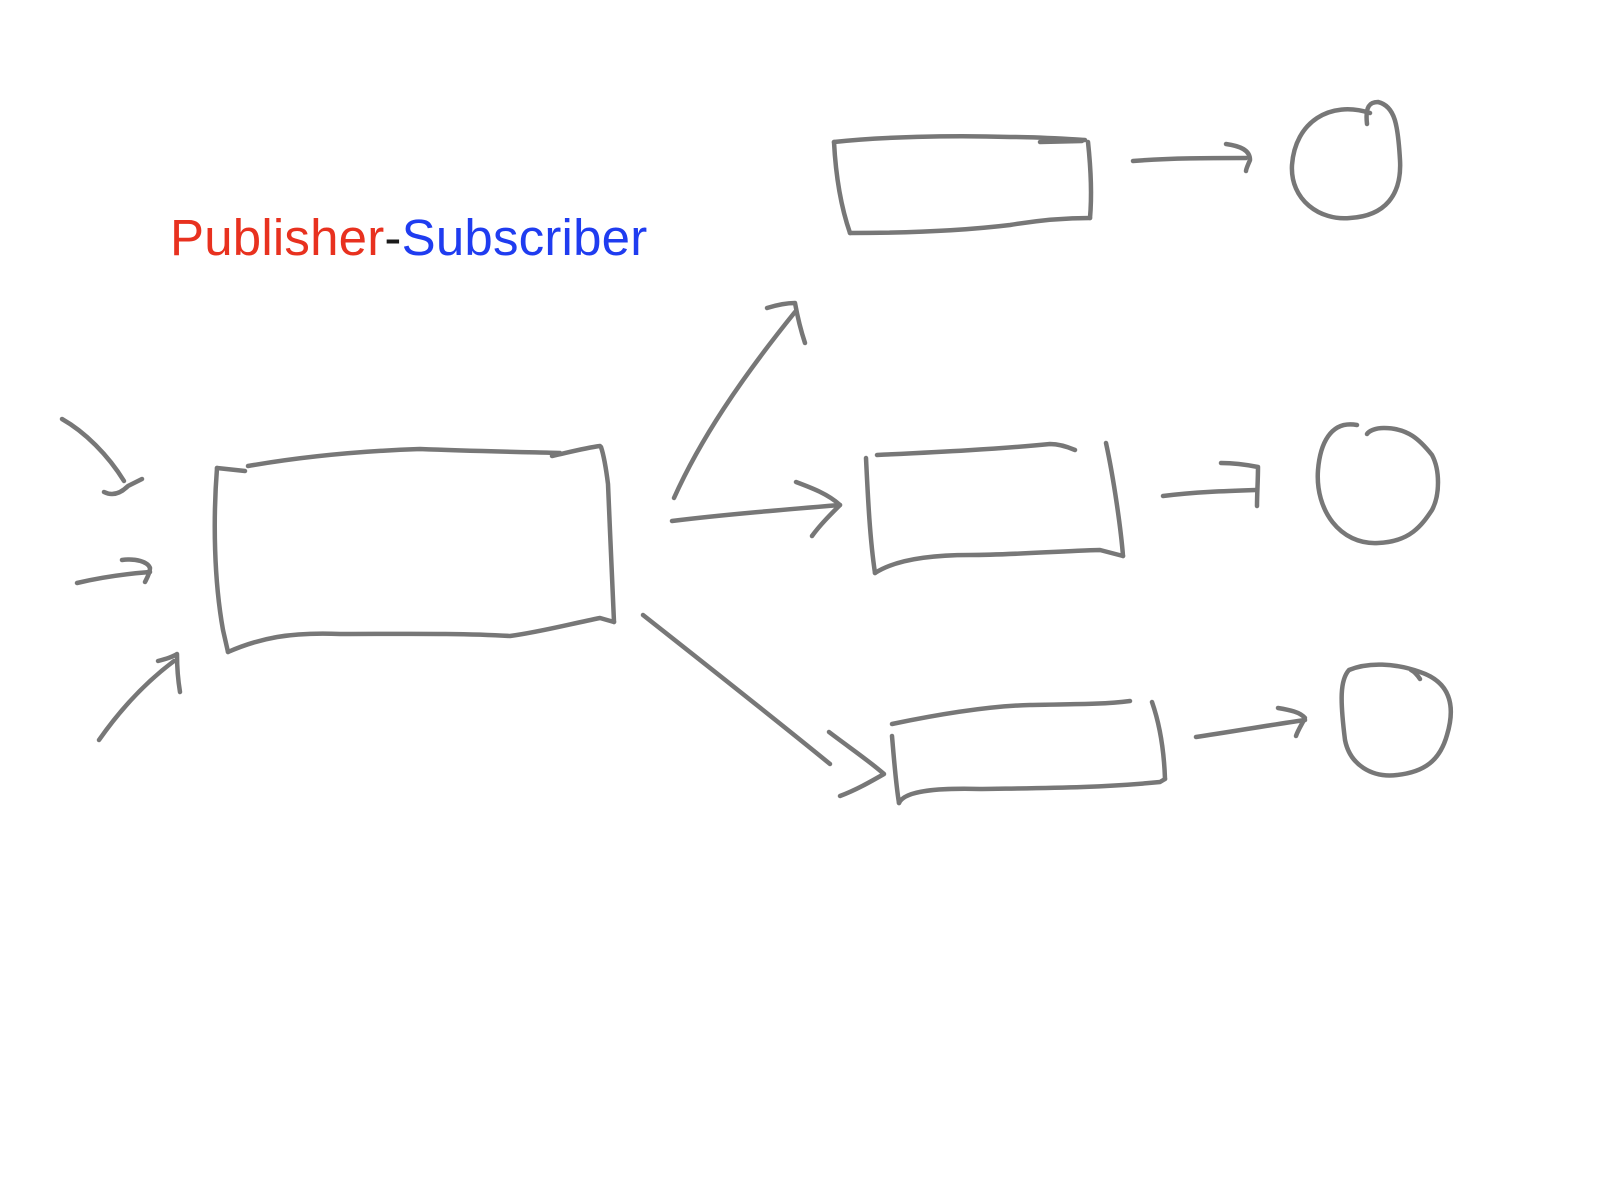 The height and width of the screenshot is (1200, 1600). I want to click on incoming-arrow-top, so click(102, 456).